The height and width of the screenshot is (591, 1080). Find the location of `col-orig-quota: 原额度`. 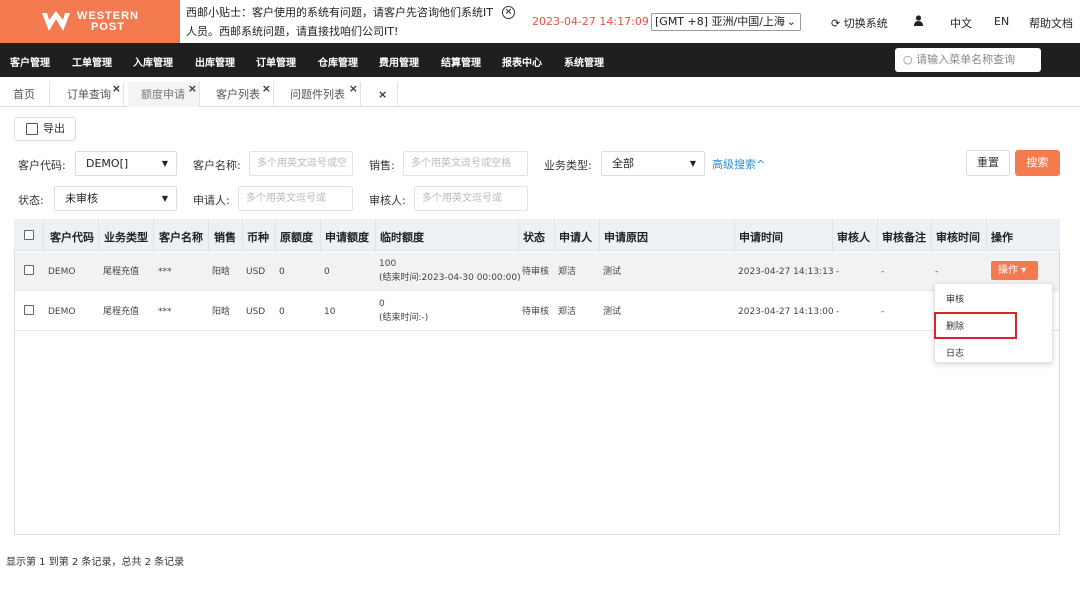

col-orig-quota: 原额度 is located at coordinates (296, 237).